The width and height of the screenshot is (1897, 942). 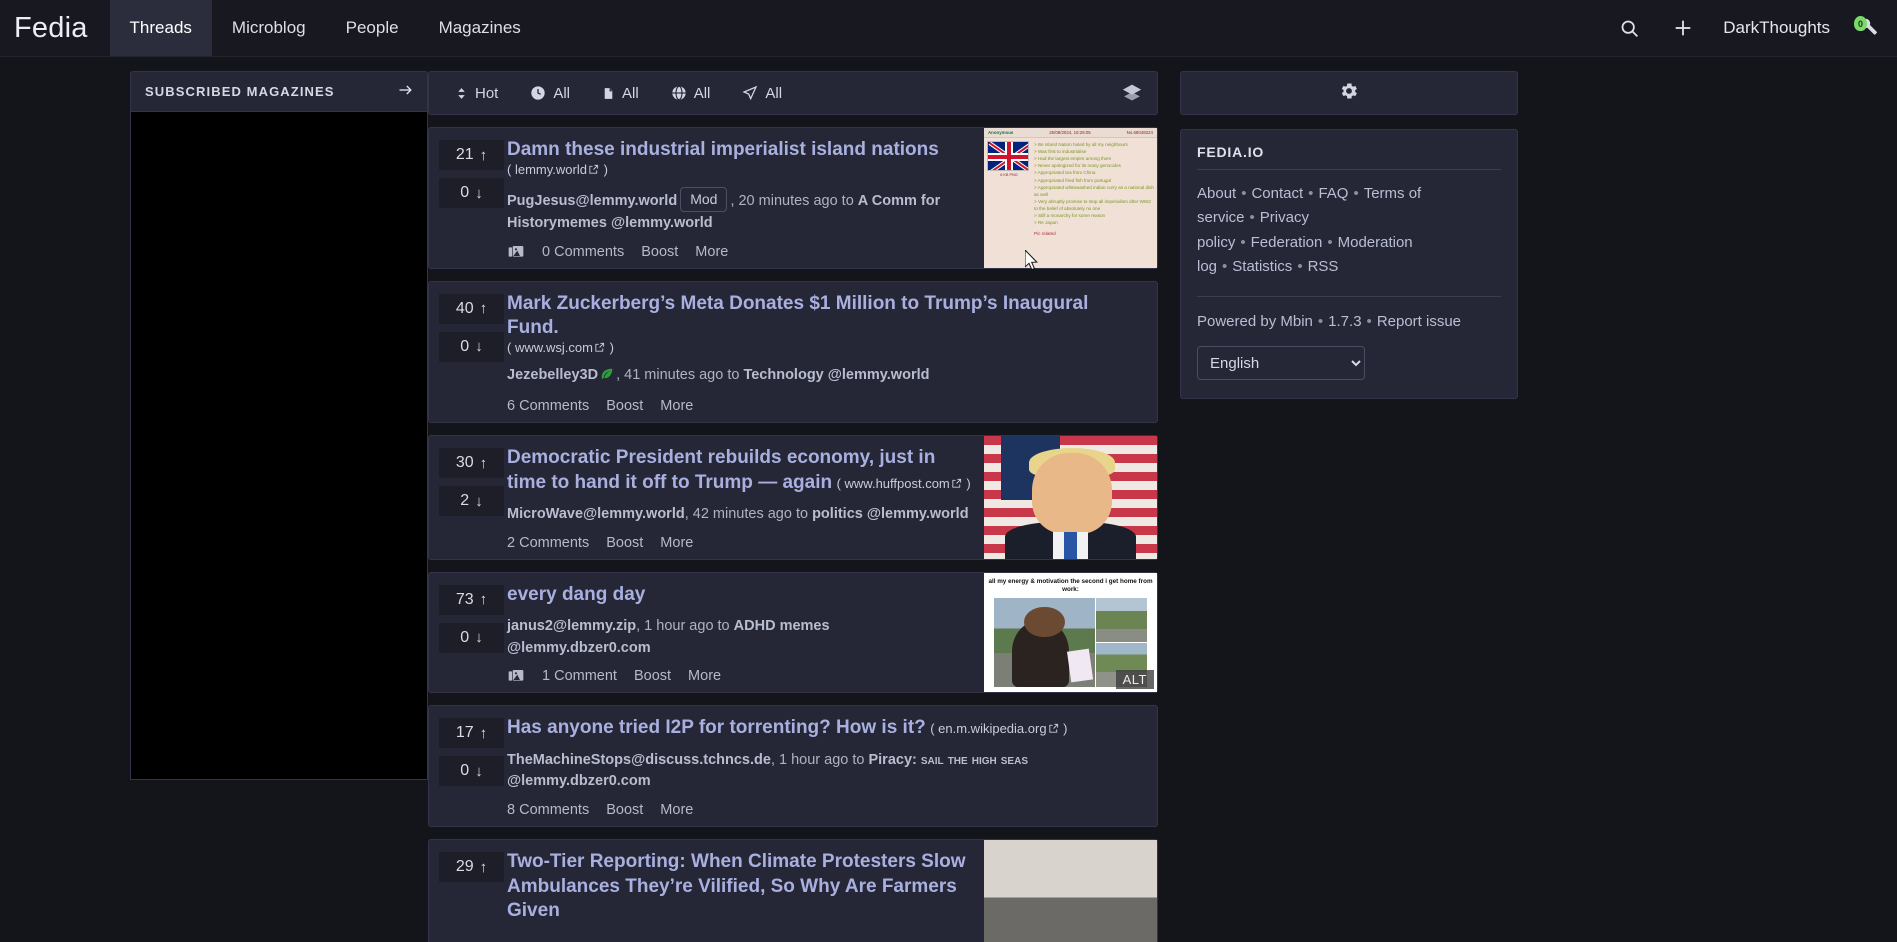 I want to click on chan-postno: No.68048324, so click(x=1139, y=132).